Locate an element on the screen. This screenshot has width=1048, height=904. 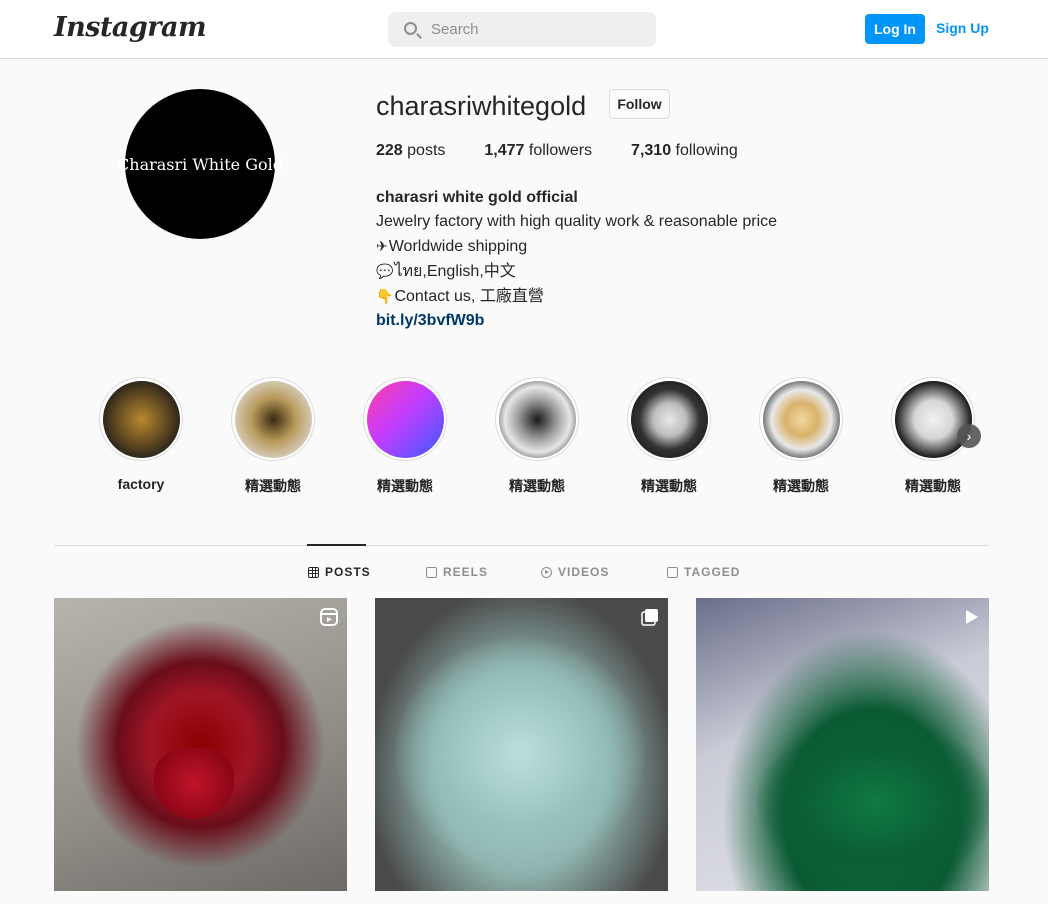
following-stat: 7,310 following is located at coordinates (684, 151).